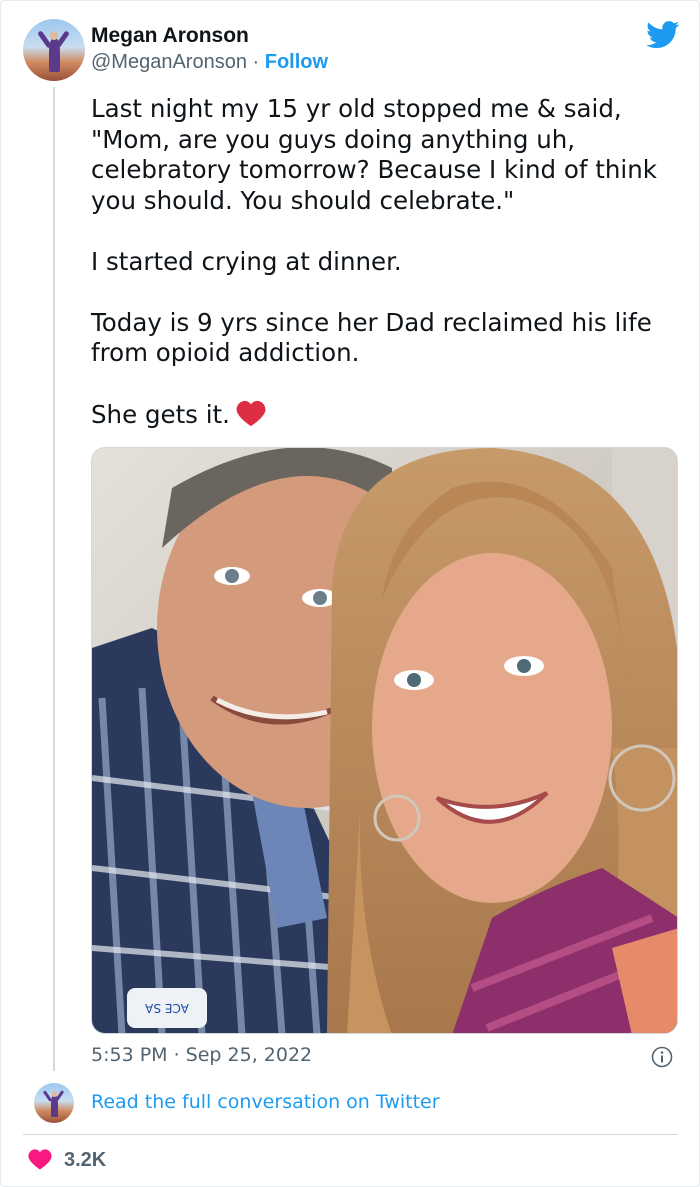 This screenshot has height=1187, width=700. I want to click on author-handle: @MeganAronson, so click(169, 62).